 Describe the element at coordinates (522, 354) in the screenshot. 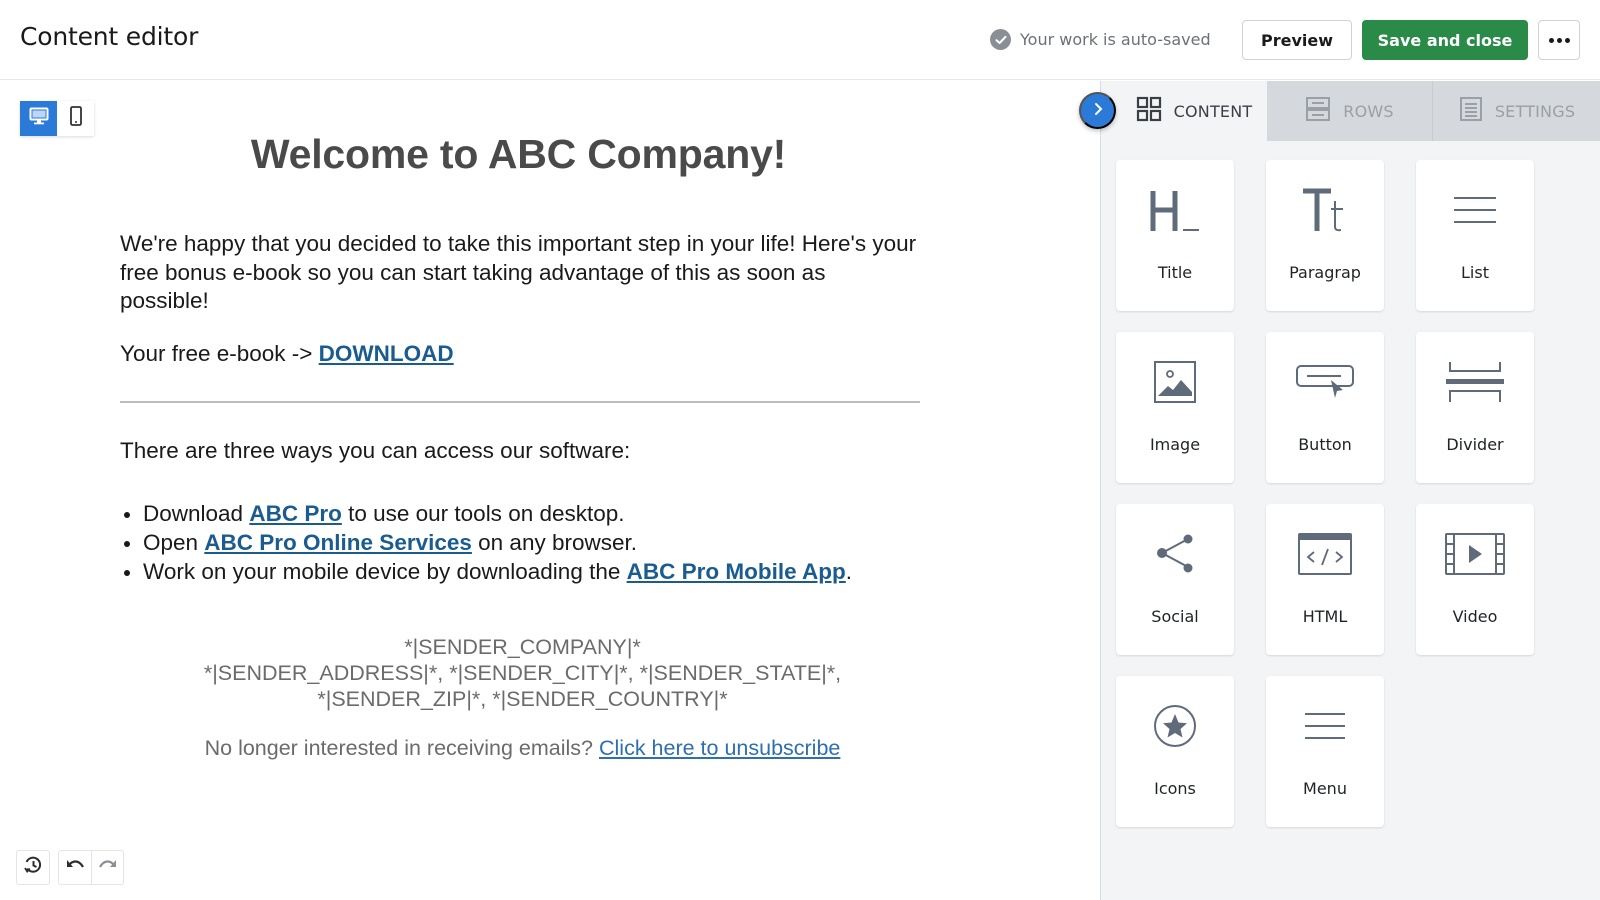

I see `ebook-line: Your free e-book -> DOWNLOAD` at that location.